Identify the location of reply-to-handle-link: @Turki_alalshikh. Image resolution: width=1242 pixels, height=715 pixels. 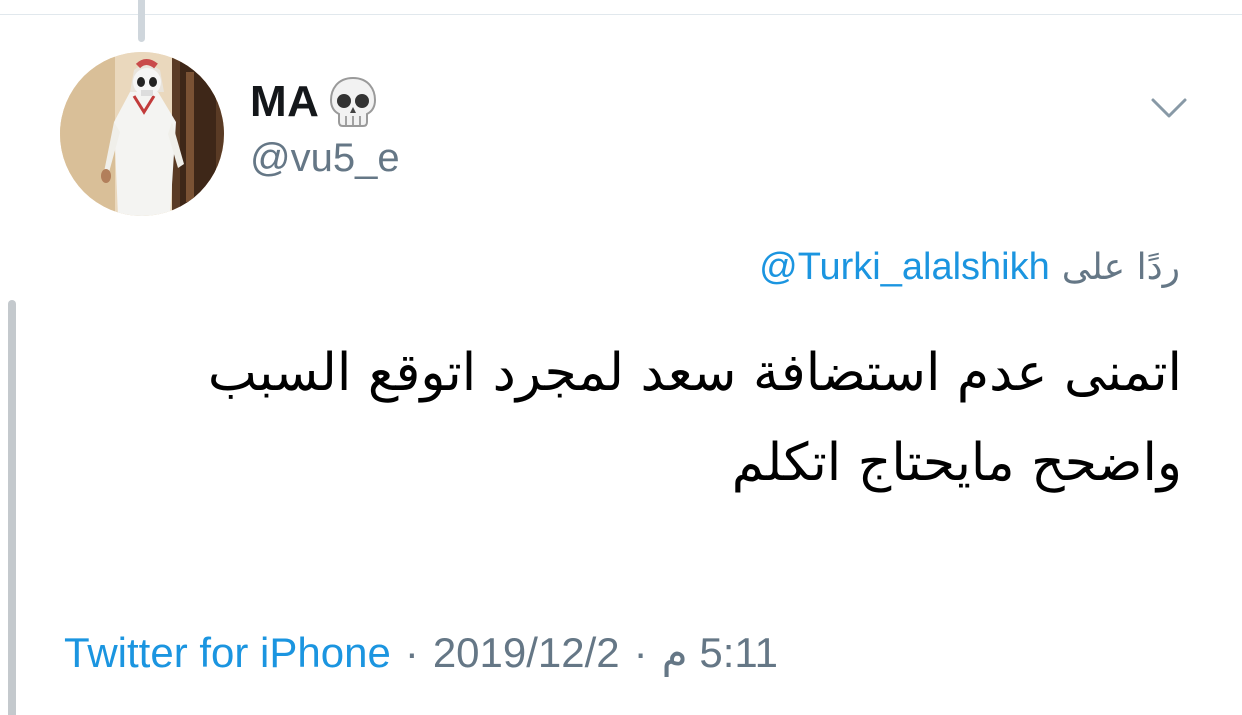
(904, 267).